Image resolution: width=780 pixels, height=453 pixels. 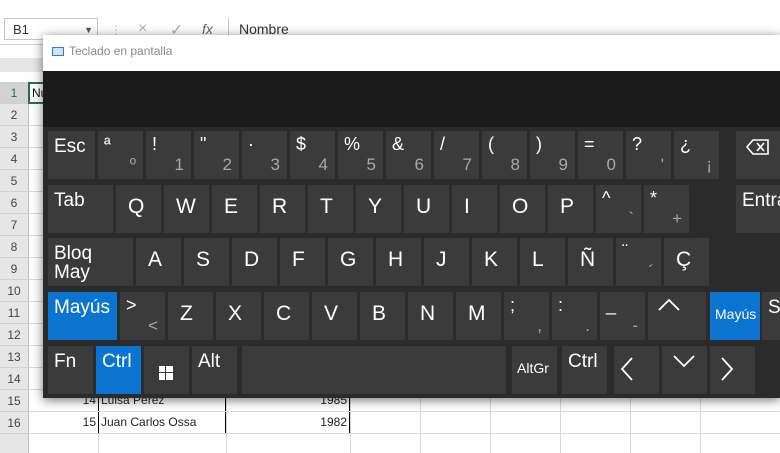 I want to click on key-arrow-up-icon, so click(x=677, y=316).